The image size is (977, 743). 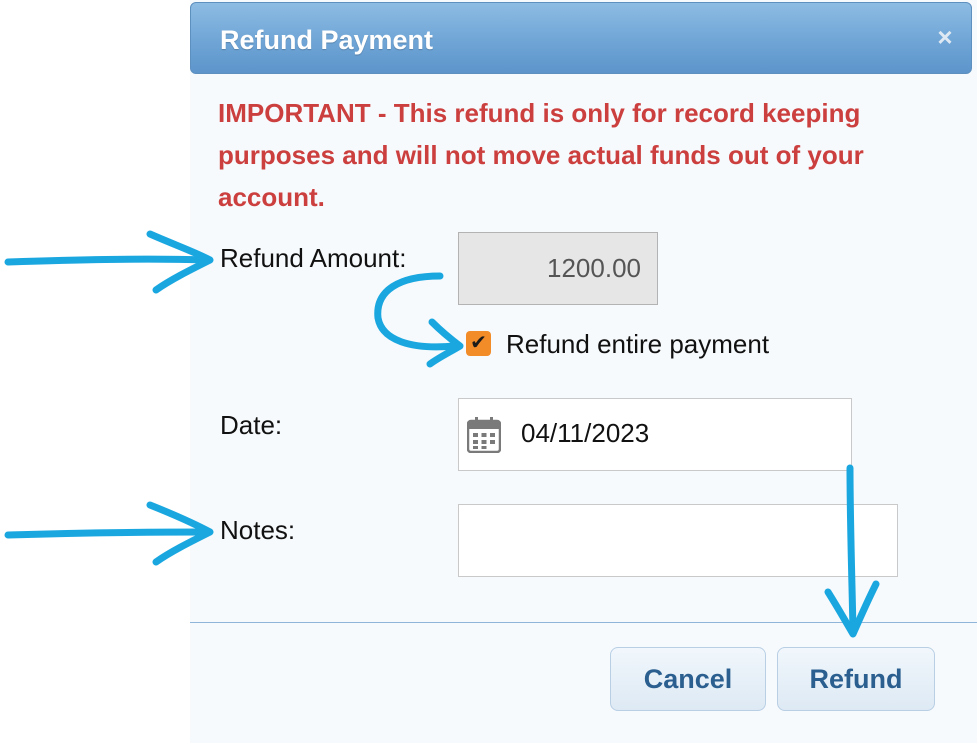 What do you see at coordinates (581, 38) in the screenshot?
I see `dialog-titlebar: Refund Payment ×` at bounding box center [581, 38].